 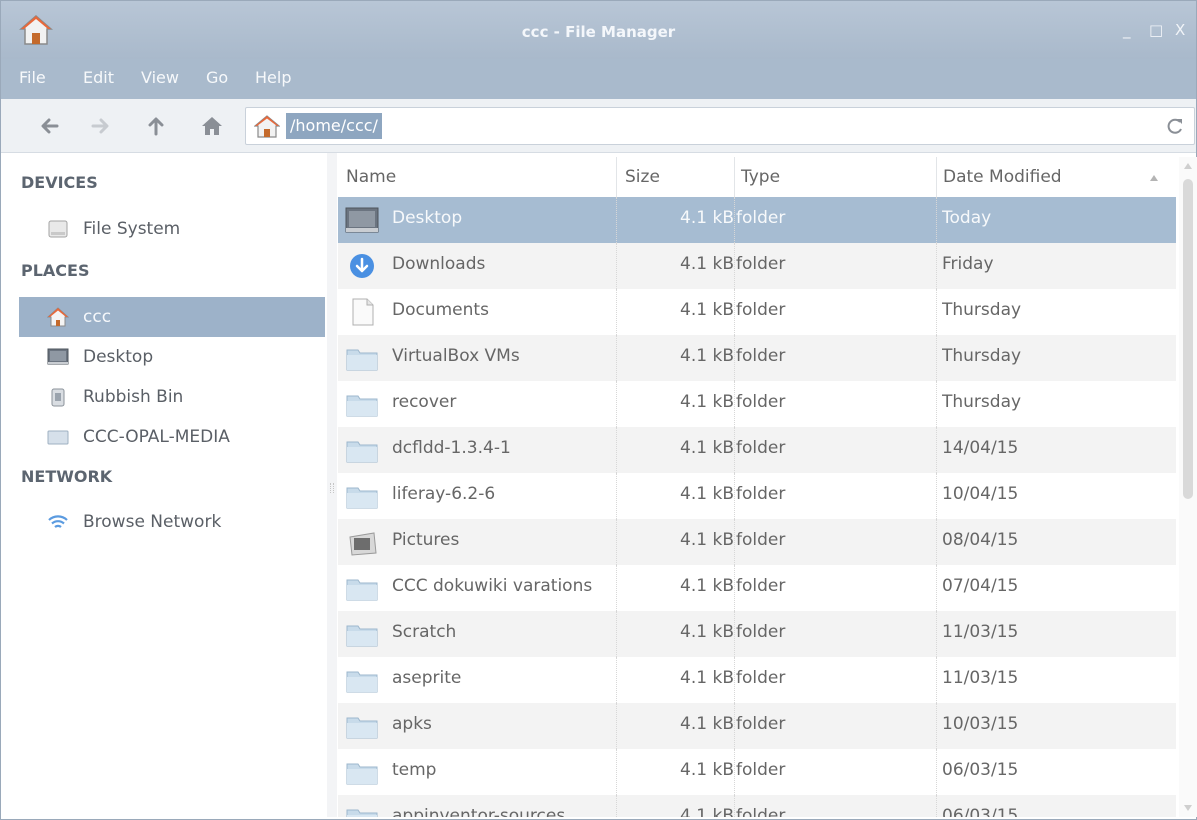 I want to click on sidebar-item-browse-network: Browse Network, so click(x=172, y=522).